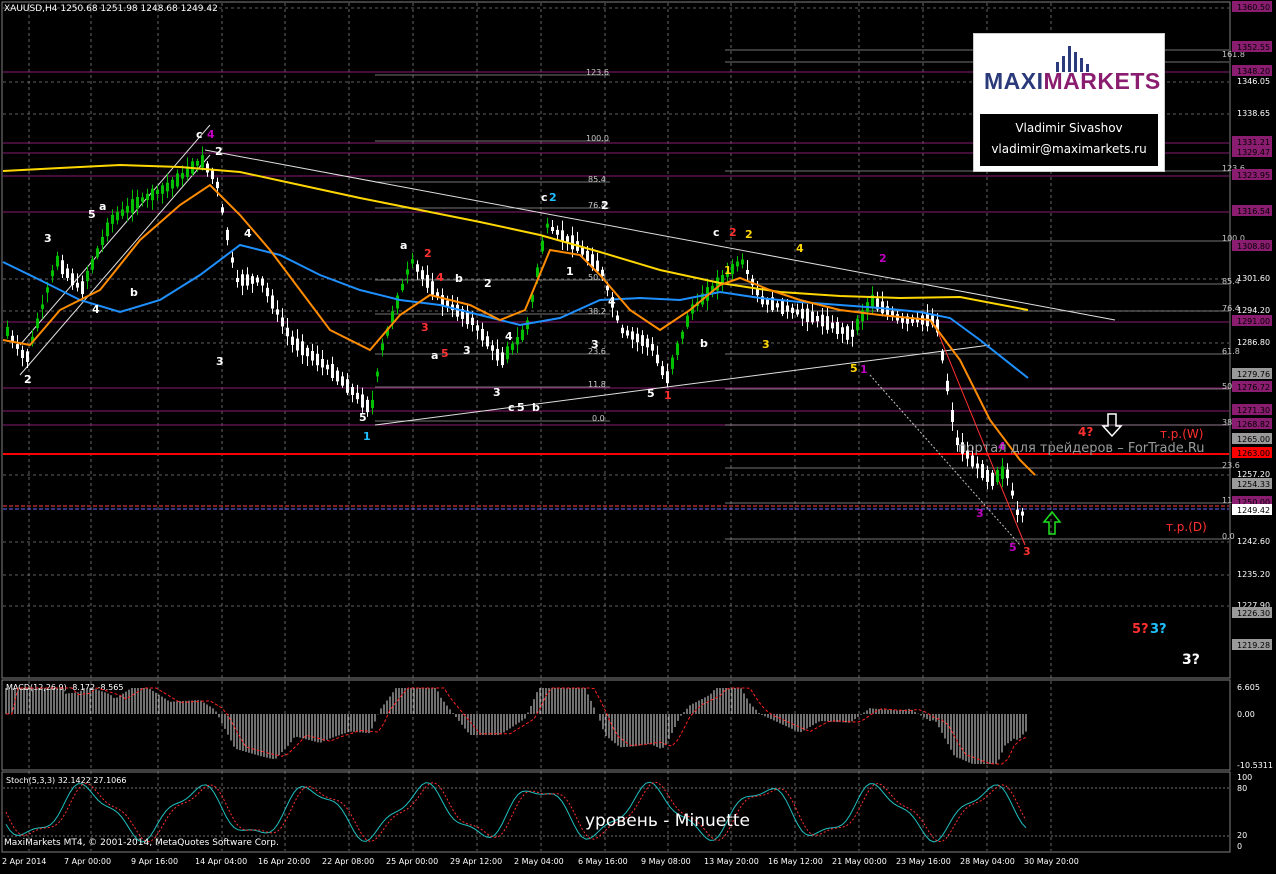 The image size is (1276, 874). I want to click on dotted-channel, so click(945, 460).